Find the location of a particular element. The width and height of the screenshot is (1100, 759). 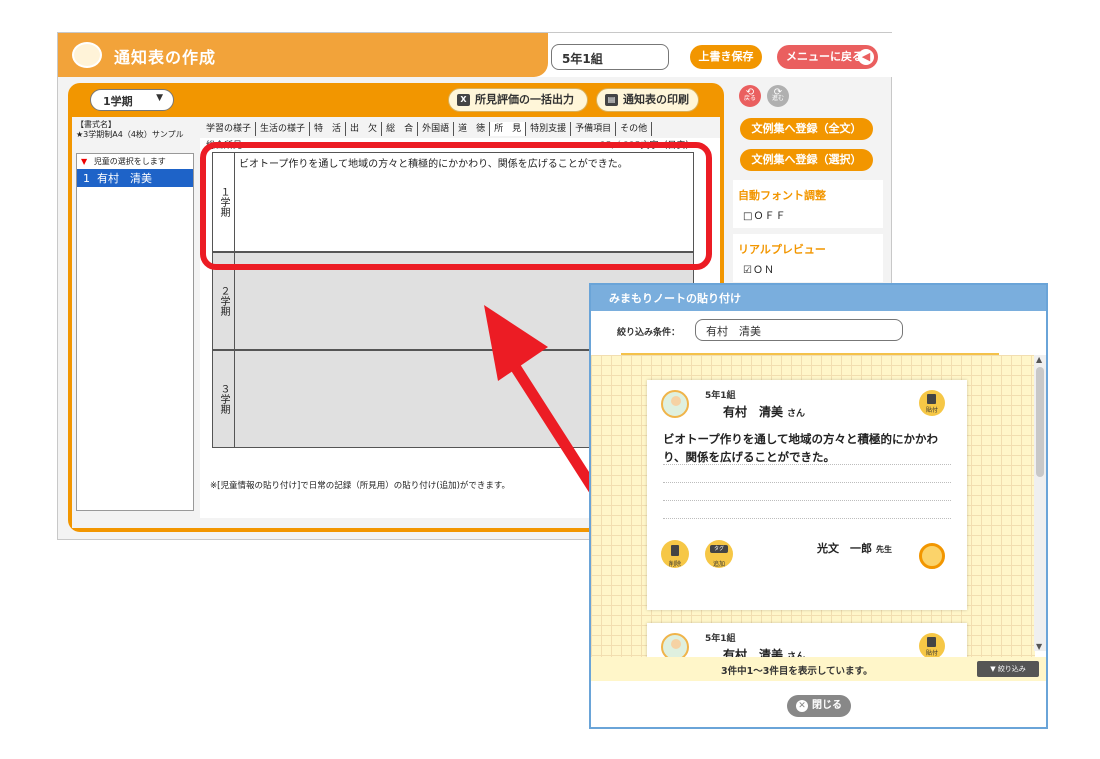

menu-button: メニューに戻る ◀ is located at coordinates (827, 57).